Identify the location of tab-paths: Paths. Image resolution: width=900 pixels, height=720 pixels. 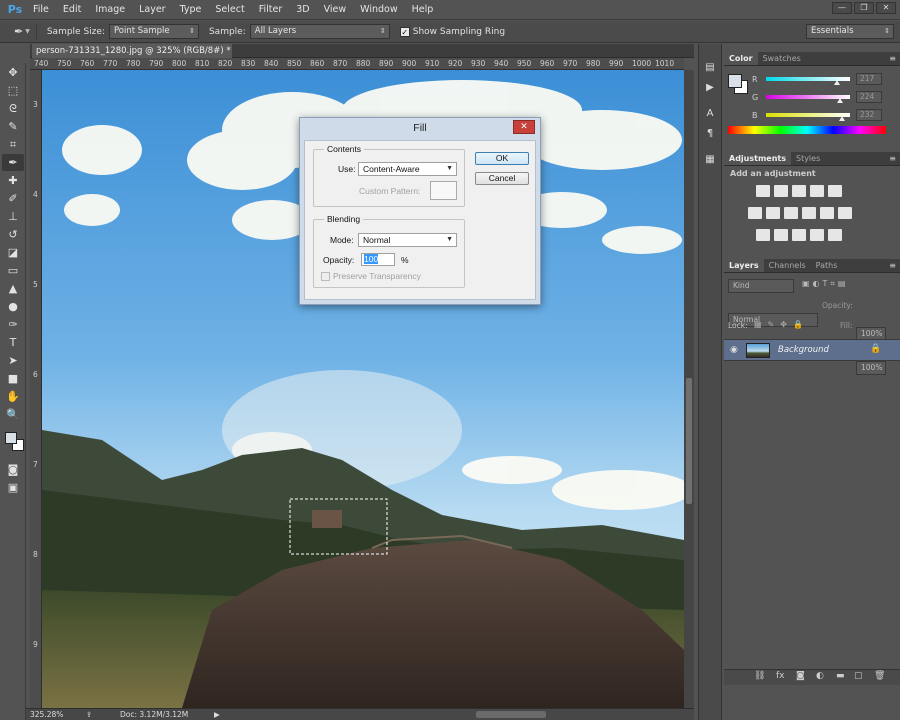
(827, 265).